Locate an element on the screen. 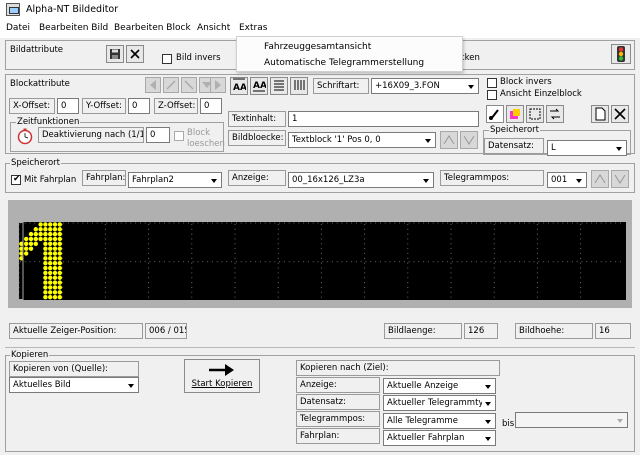  speicherort-title: Speicherort is located at coordinates (36, 163).